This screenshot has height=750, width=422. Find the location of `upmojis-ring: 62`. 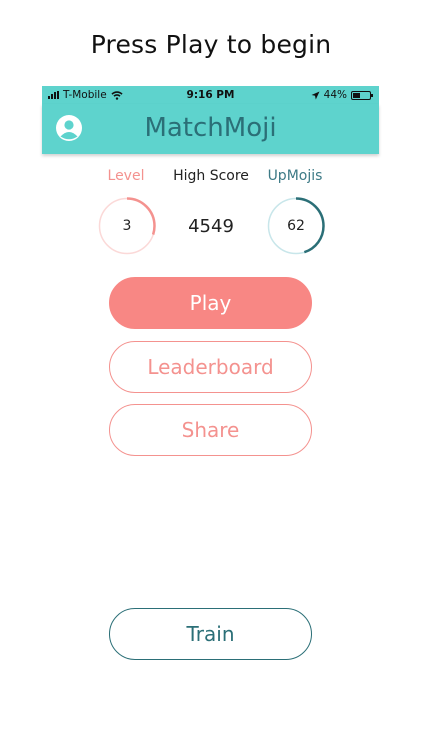

upmojis-ring: 62 is located at coordinates (296, 226).